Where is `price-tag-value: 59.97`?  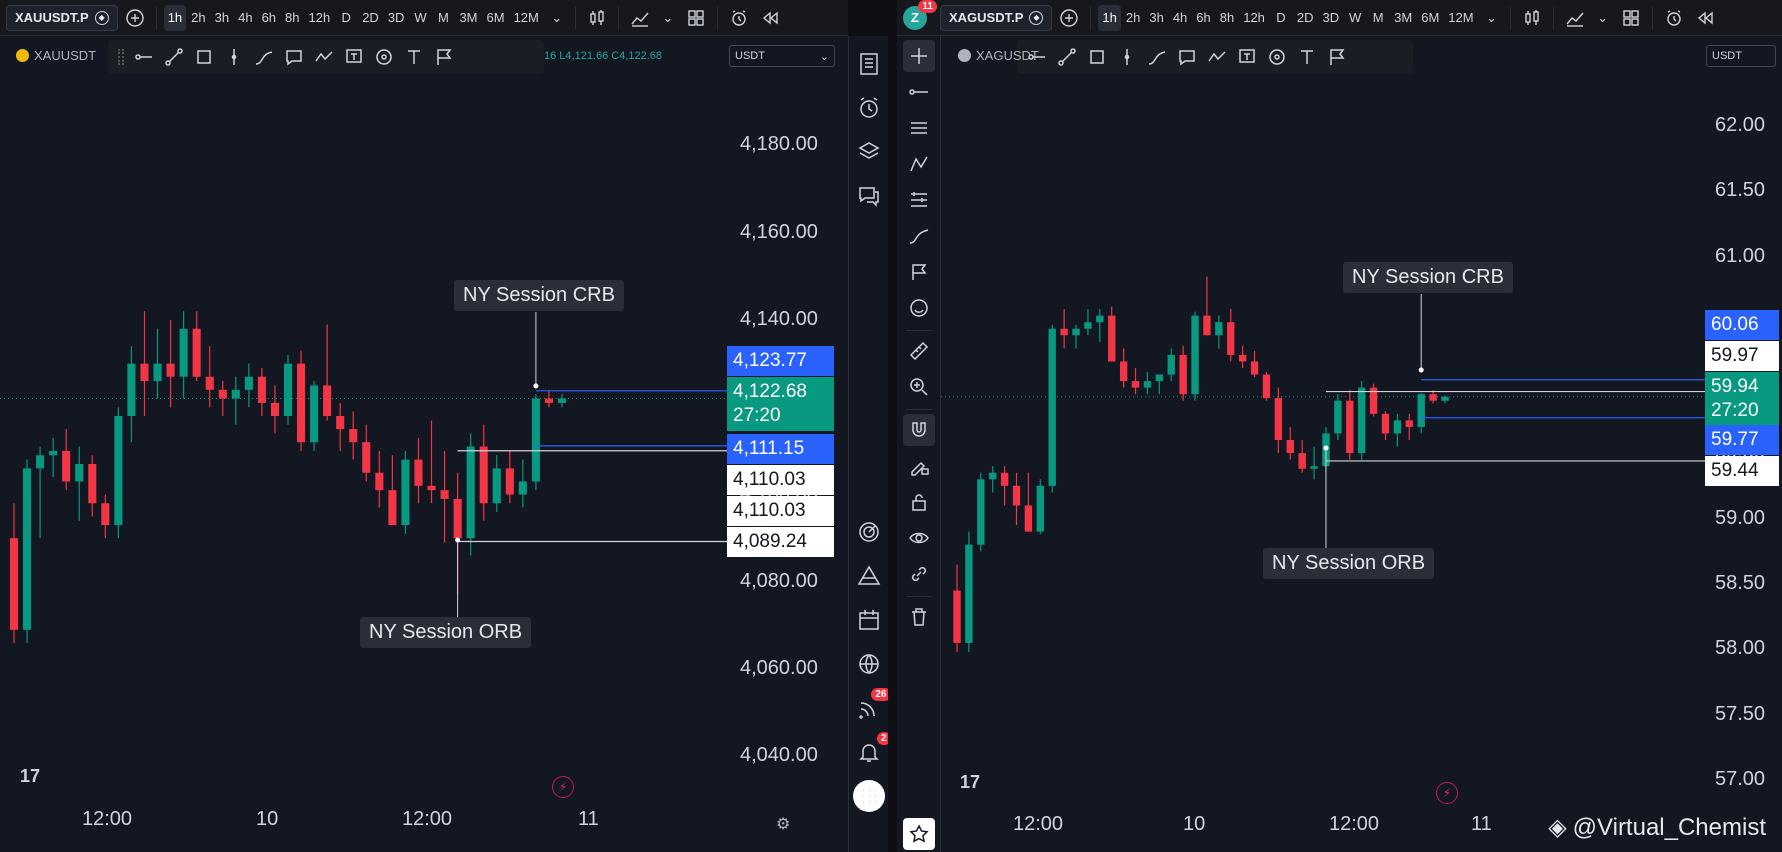
price-tag-value: 59.97 is located at coordinates (1735, 355).